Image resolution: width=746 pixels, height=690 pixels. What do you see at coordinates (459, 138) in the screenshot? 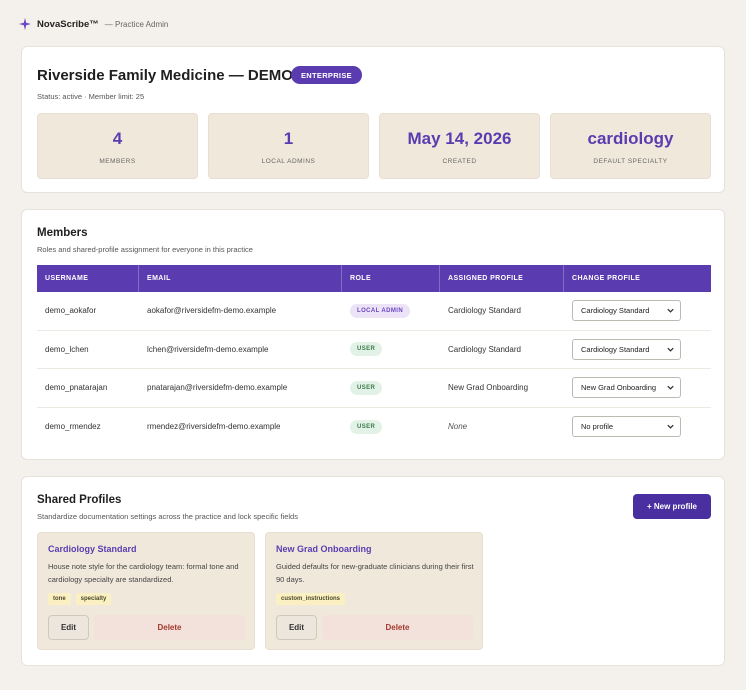
I see `stat-value: May 14, 2026` at bounding box center [459, 138].